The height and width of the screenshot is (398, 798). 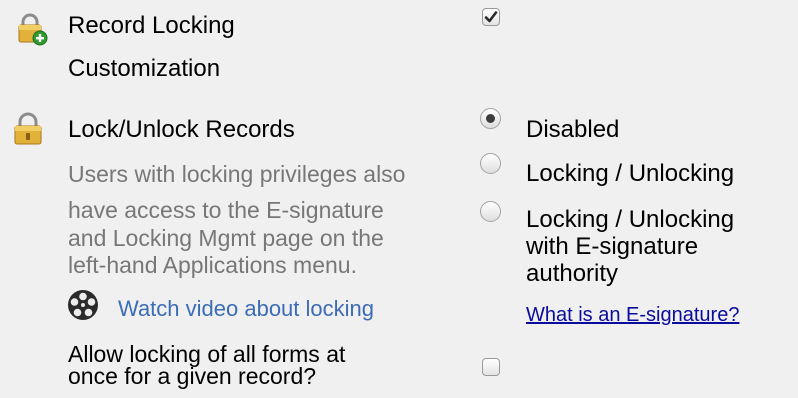 What do you see at coordinates (491, 367) in the screenshot?
I see `allow-locking-checkbox` at bounding box center [491, 367].